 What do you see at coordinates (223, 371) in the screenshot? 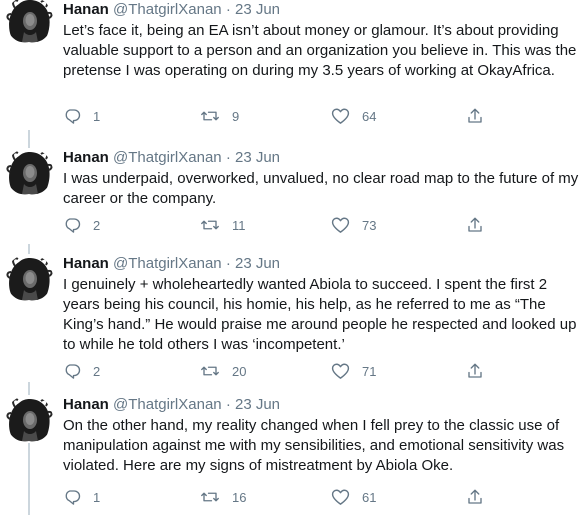
I see `retweet-button: 20` at bounding box center [223, 371].